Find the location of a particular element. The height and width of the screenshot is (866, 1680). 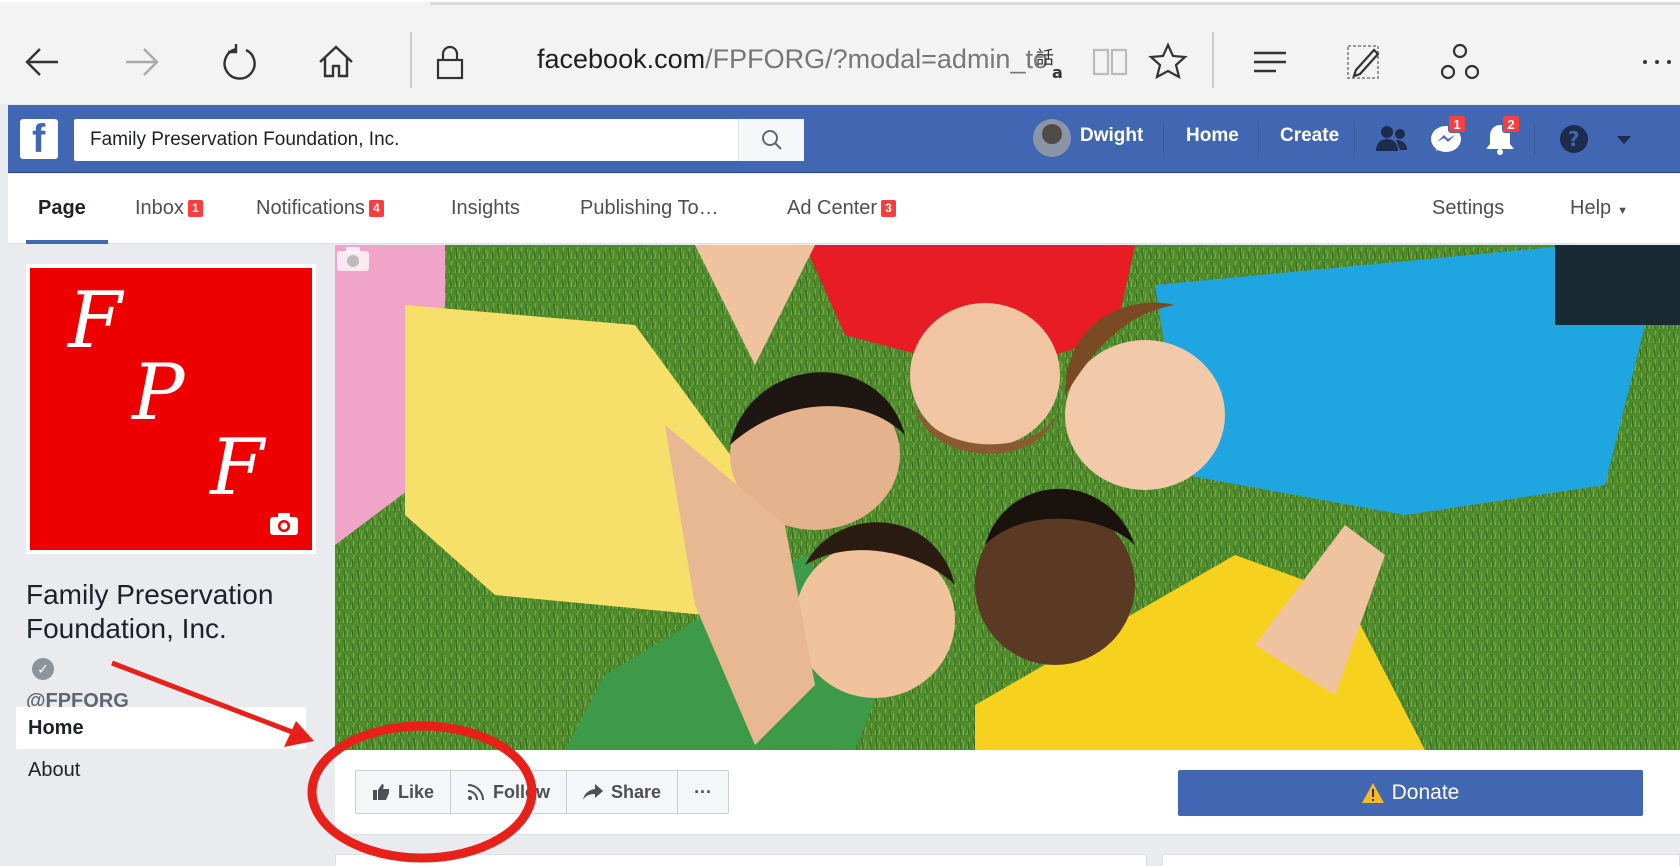

warning-icon is located at coordinates (1372, 793).